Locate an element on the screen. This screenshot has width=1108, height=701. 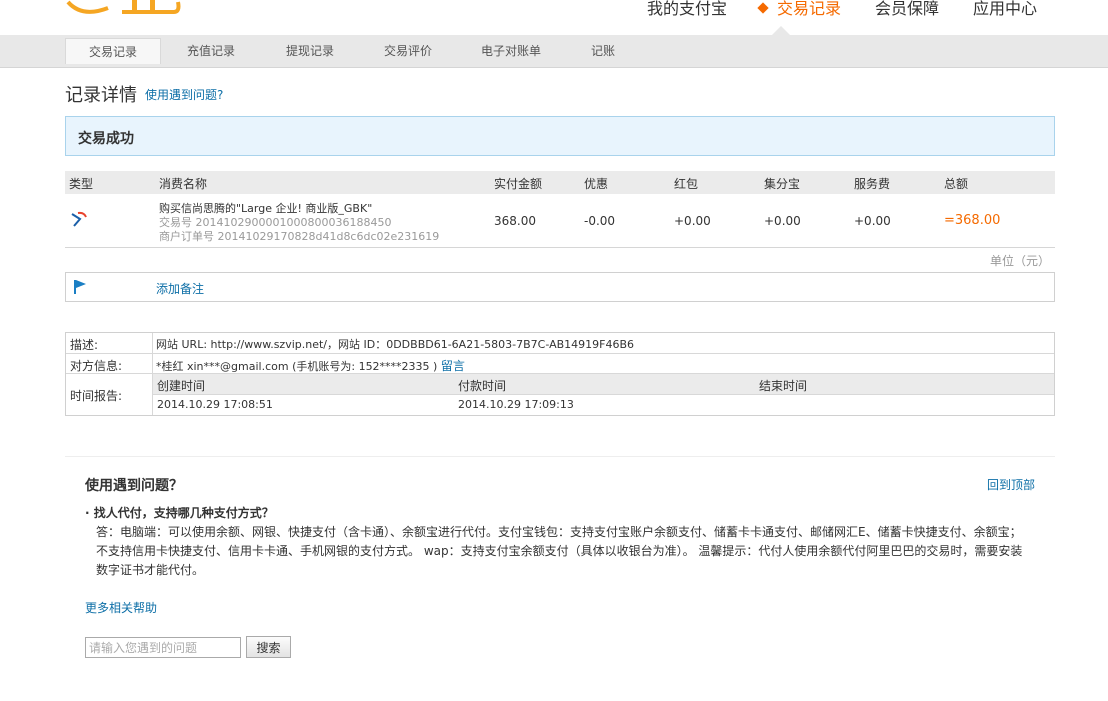
shopping-icon is located at coordinates (79, 219).